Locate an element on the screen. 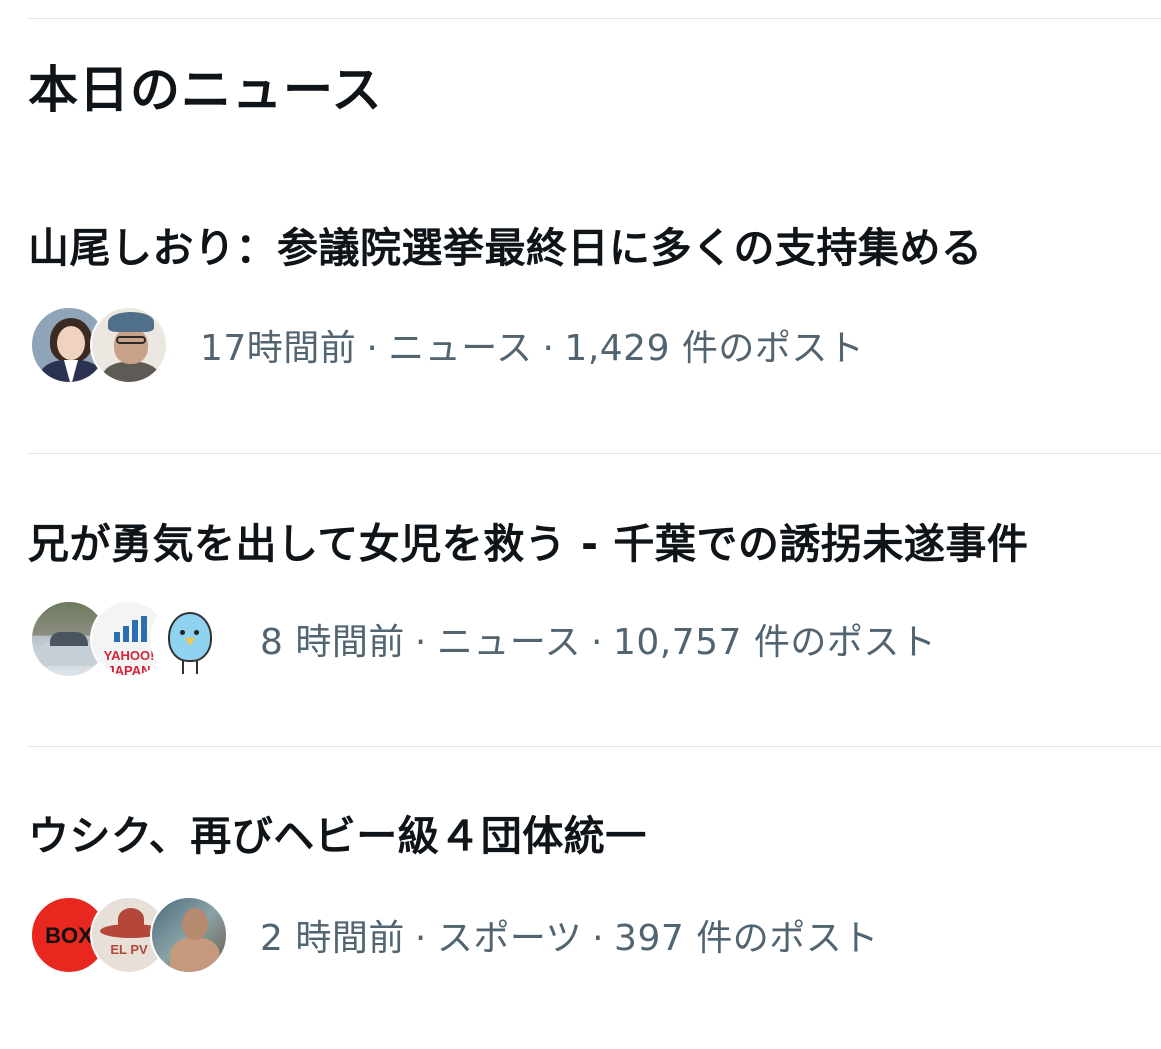  bird-avatar is located at coordinates (189, 639).